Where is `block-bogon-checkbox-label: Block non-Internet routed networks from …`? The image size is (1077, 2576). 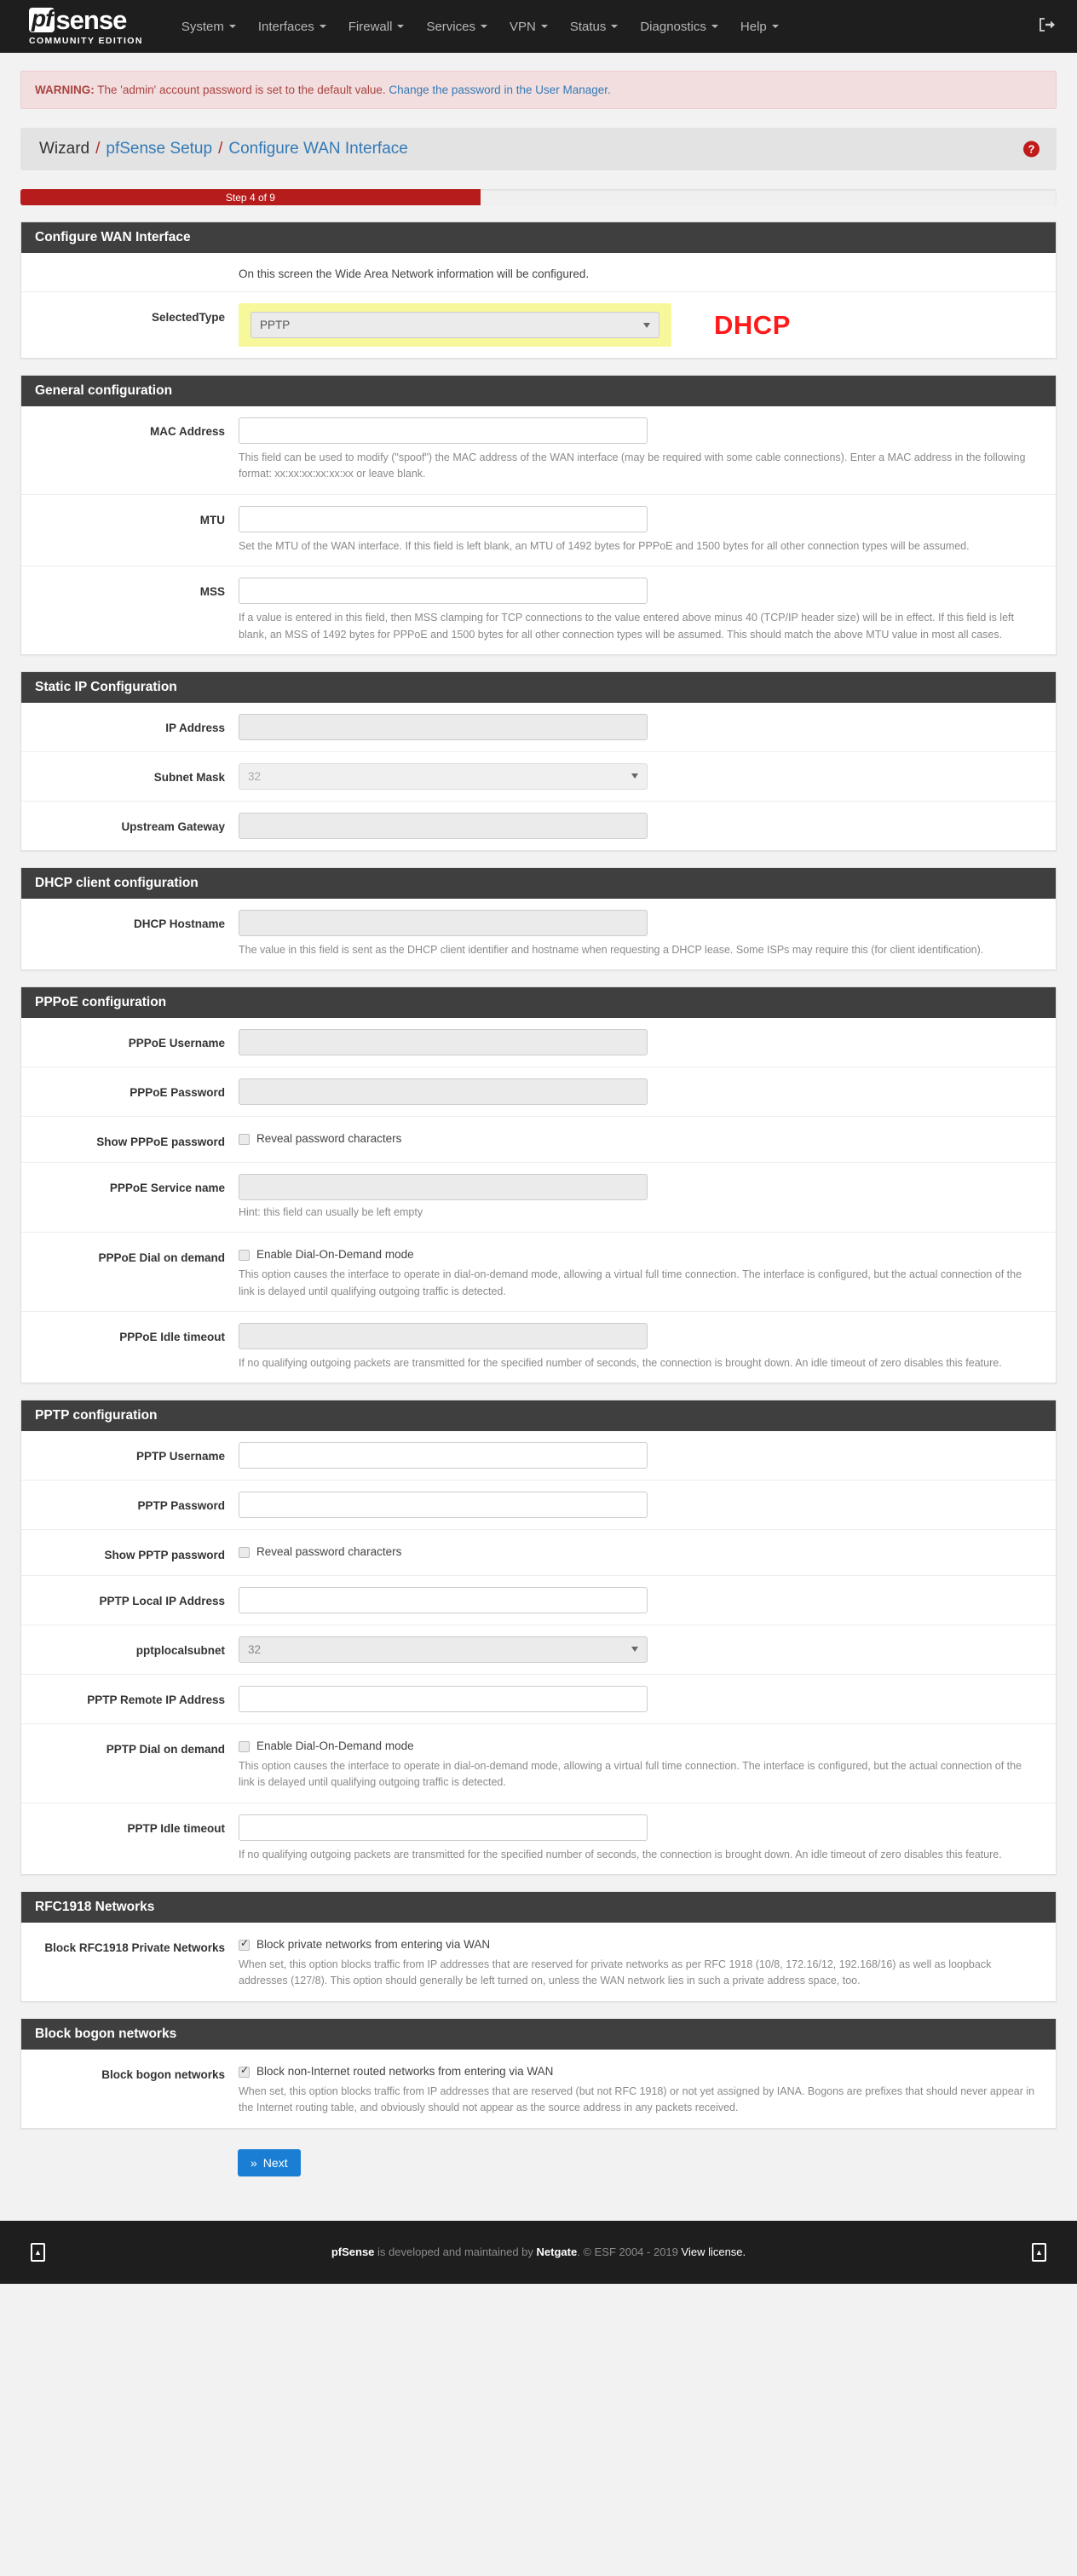
block-bogon-checkbox-label: Block non-Internet routed networks from … is located at coordinates (405, 2071).